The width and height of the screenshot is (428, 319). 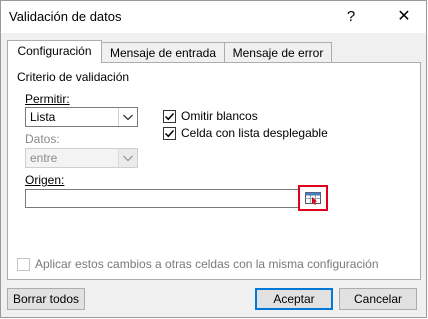 I want to click on data-dropdown-value: entre, so click(x=44, y=158).